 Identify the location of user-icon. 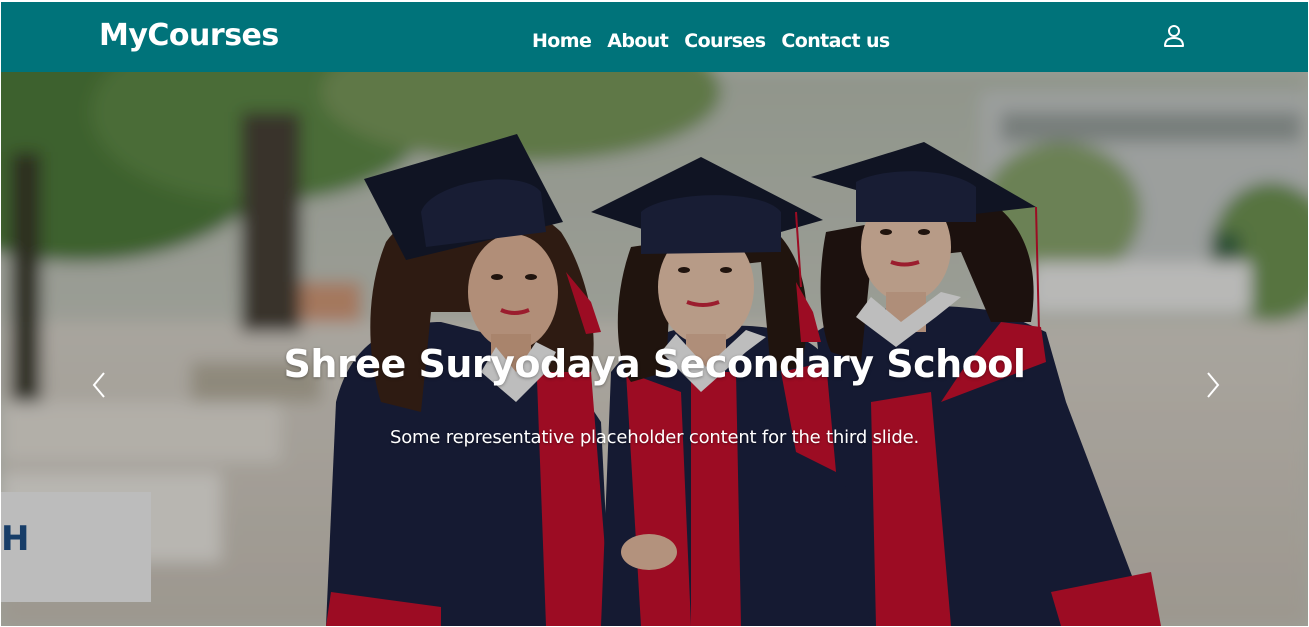
(1174, 36).